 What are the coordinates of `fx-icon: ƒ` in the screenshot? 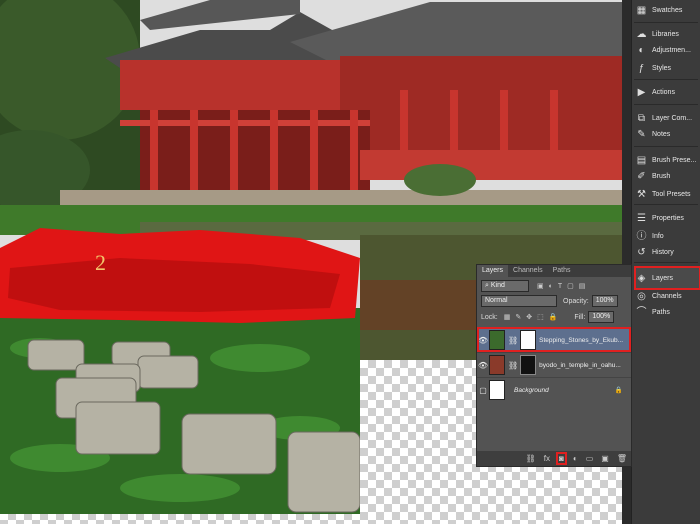 It's located at (641, 68).